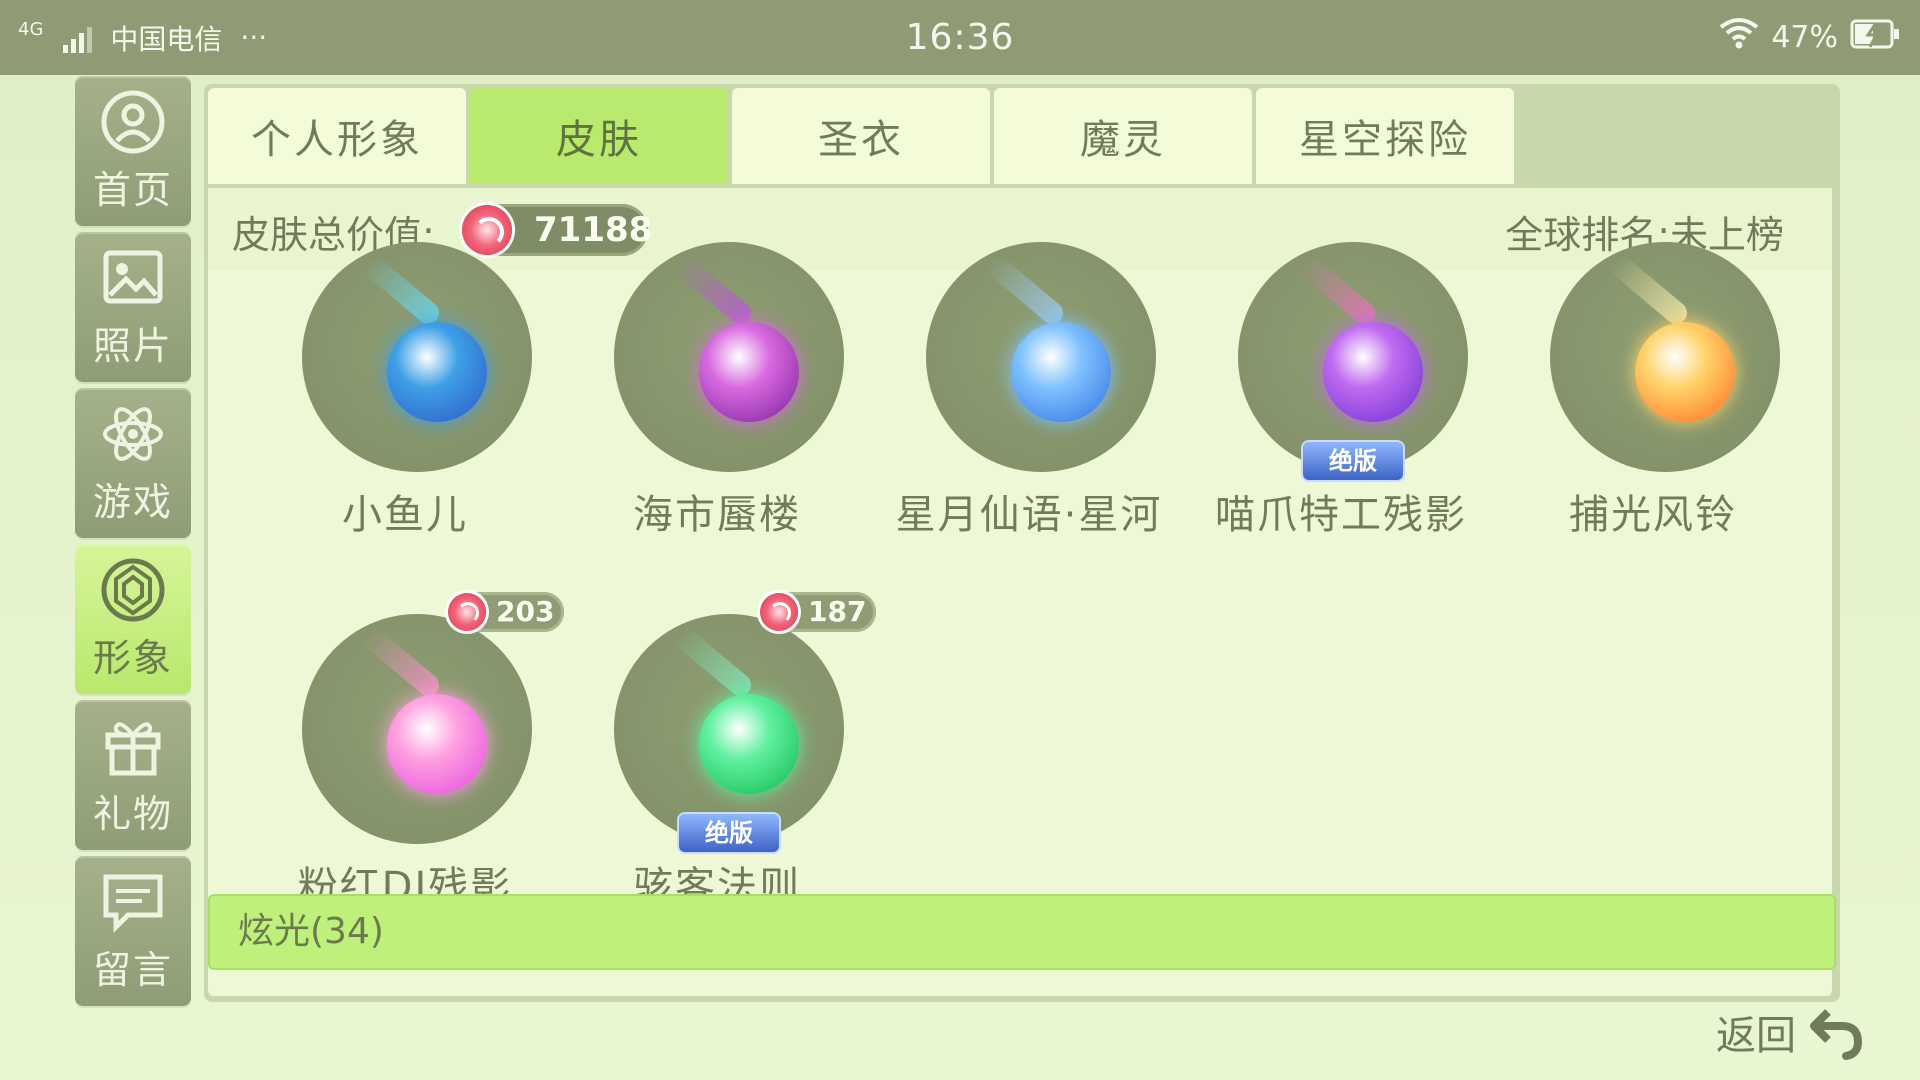 Image resolution: width=1920 pixels, height=1080 pixels. Describe the element at coordinates (133, 748) in the screenshot. I see `gift-icon` at that location.